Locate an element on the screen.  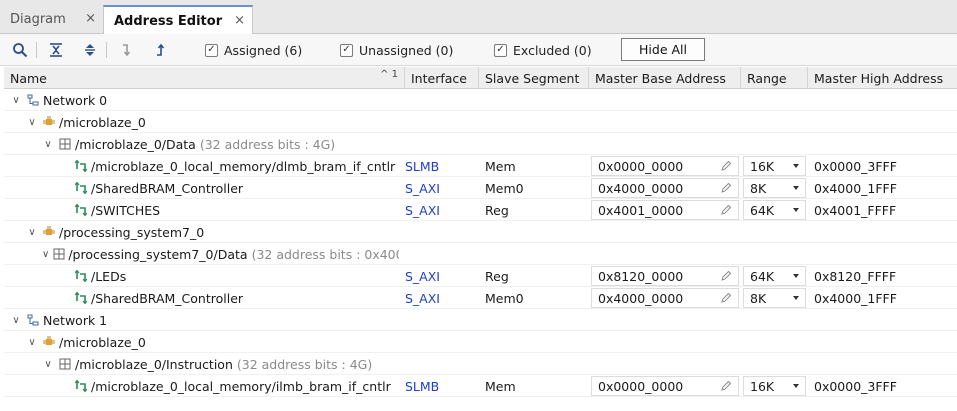
search-icon is located at coordinates (20, 50).